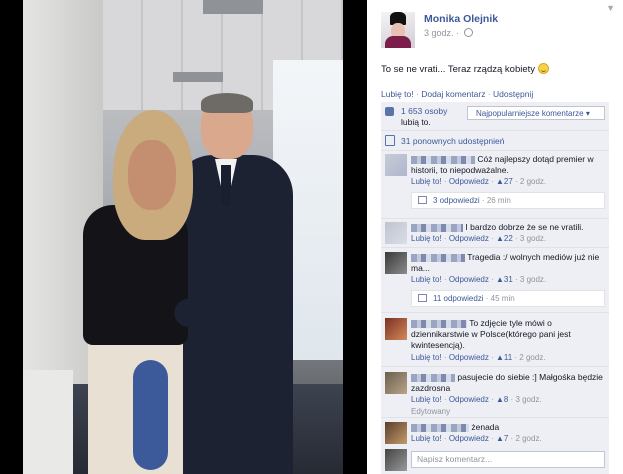  I want to click on comment-actions: Lubię to! · Odpowiedz · ▲8 · 3 godz., so click(476, 399).